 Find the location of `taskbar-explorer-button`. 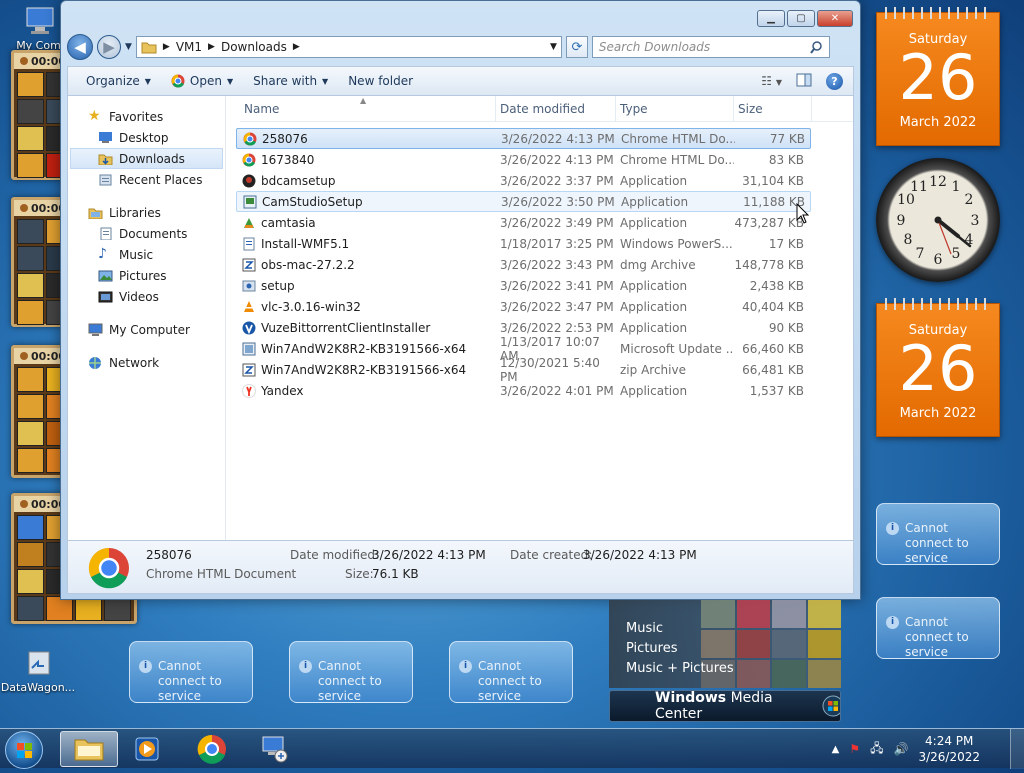

taskbar-explorer-button is located at coordinates (89, 749).